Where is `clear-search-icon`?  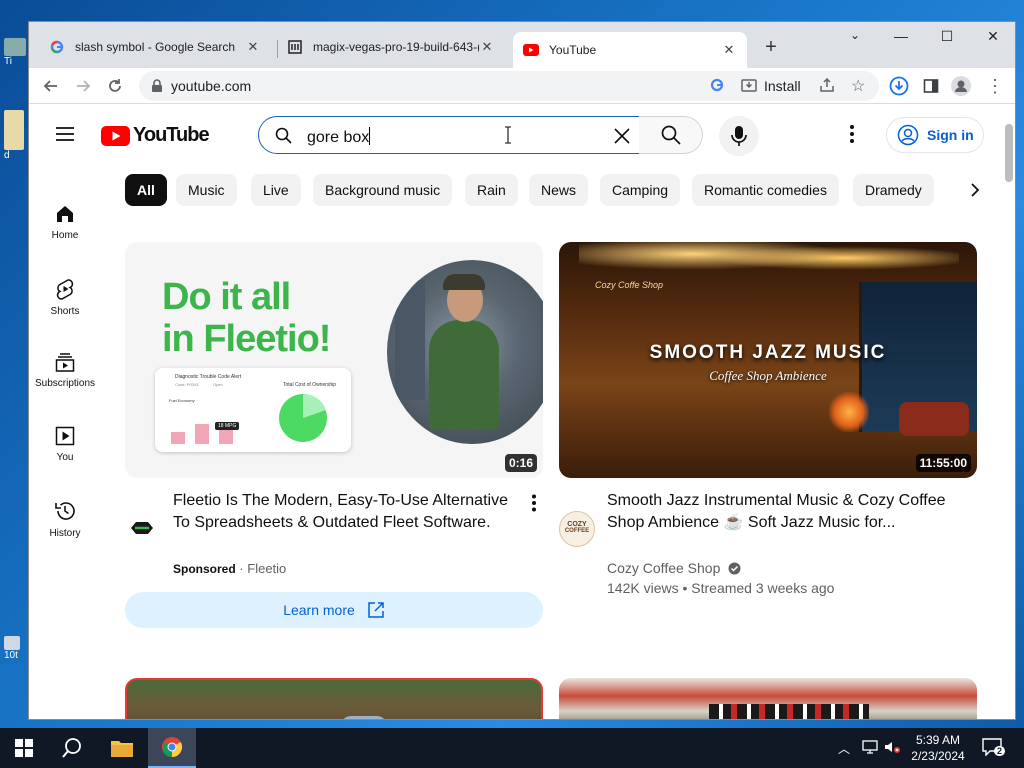 clear-search-icon is located at coordinates (622, 138).